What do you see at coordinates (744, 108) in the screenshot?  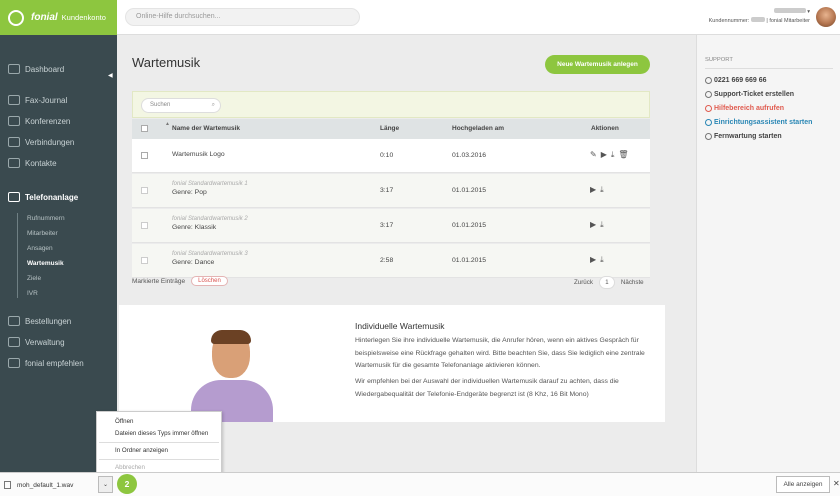 I see `help-link: Hilfebereich aufrufen` at bounding box center [744, 108].